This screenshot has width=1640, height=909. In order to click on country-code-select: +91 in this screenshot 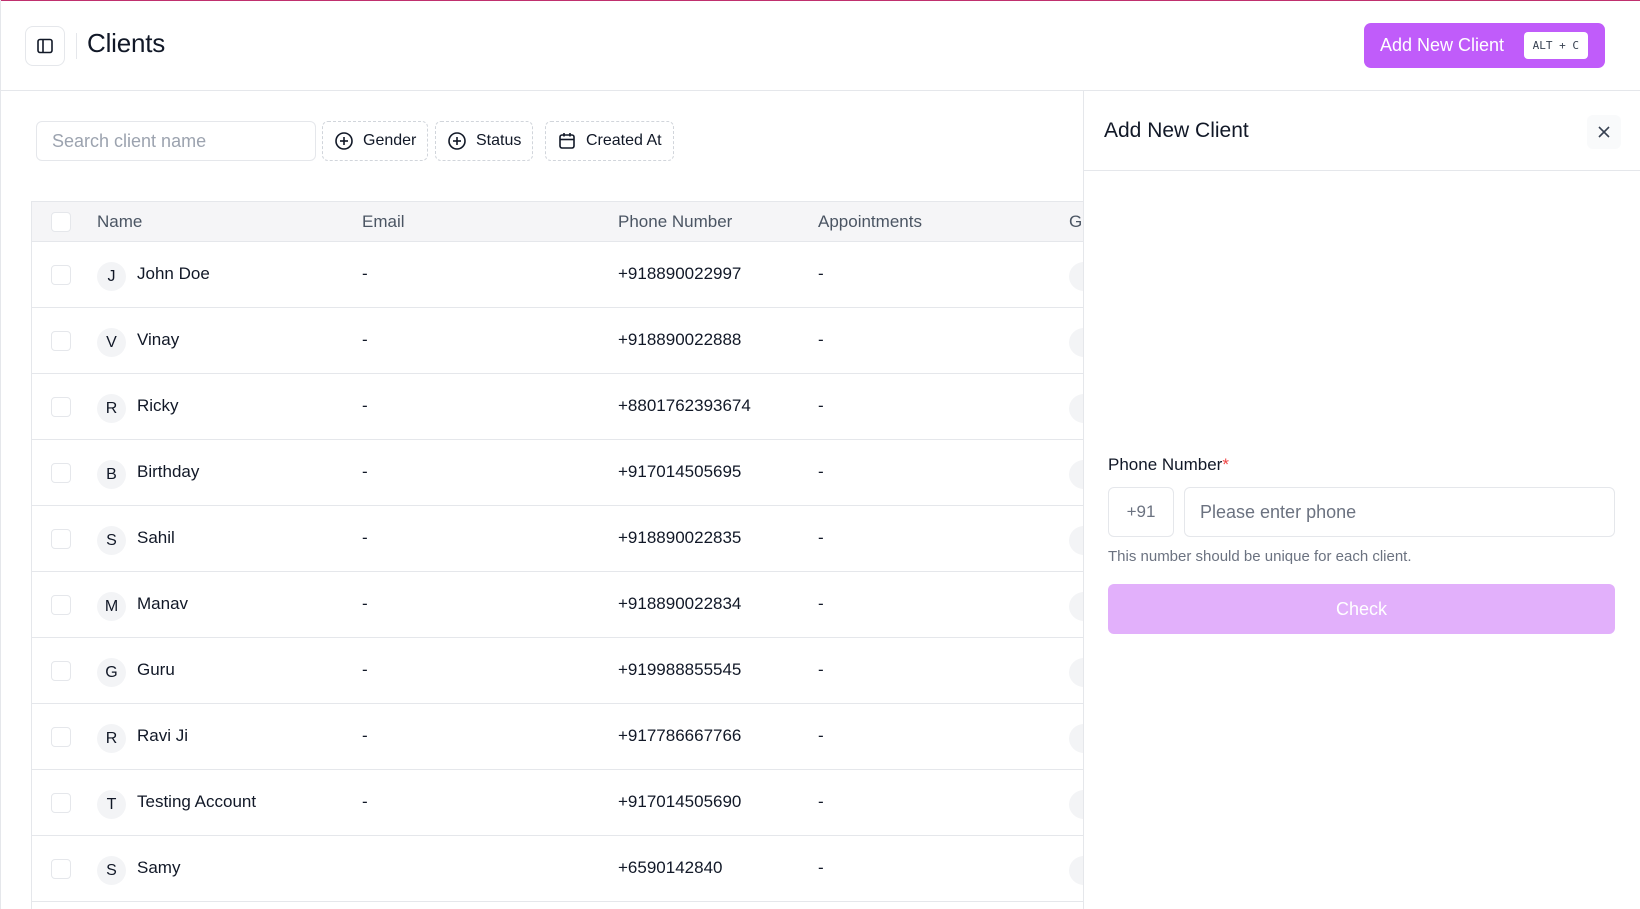, I will do `click(1141, 512)`.